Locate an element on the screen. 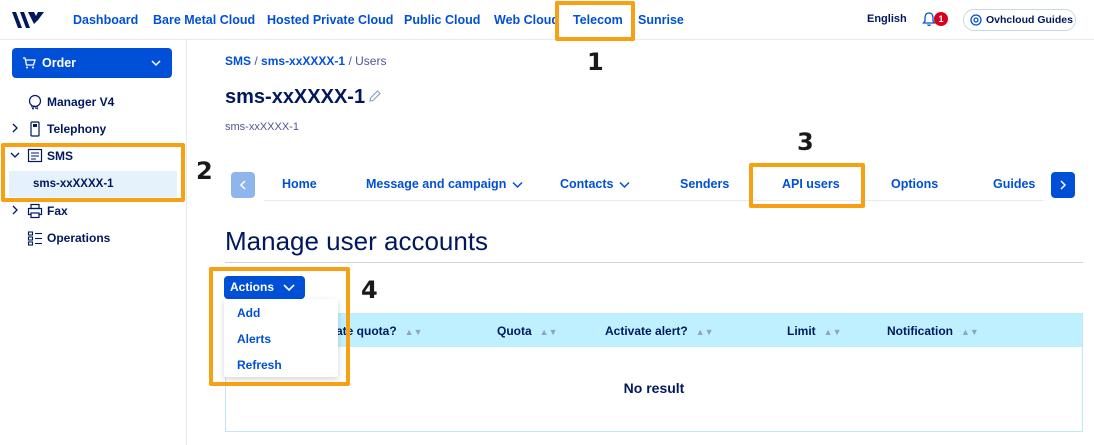 This screenshot has width=1094, height=445. tab-senders: Senders is located at coordinates (704, 184).